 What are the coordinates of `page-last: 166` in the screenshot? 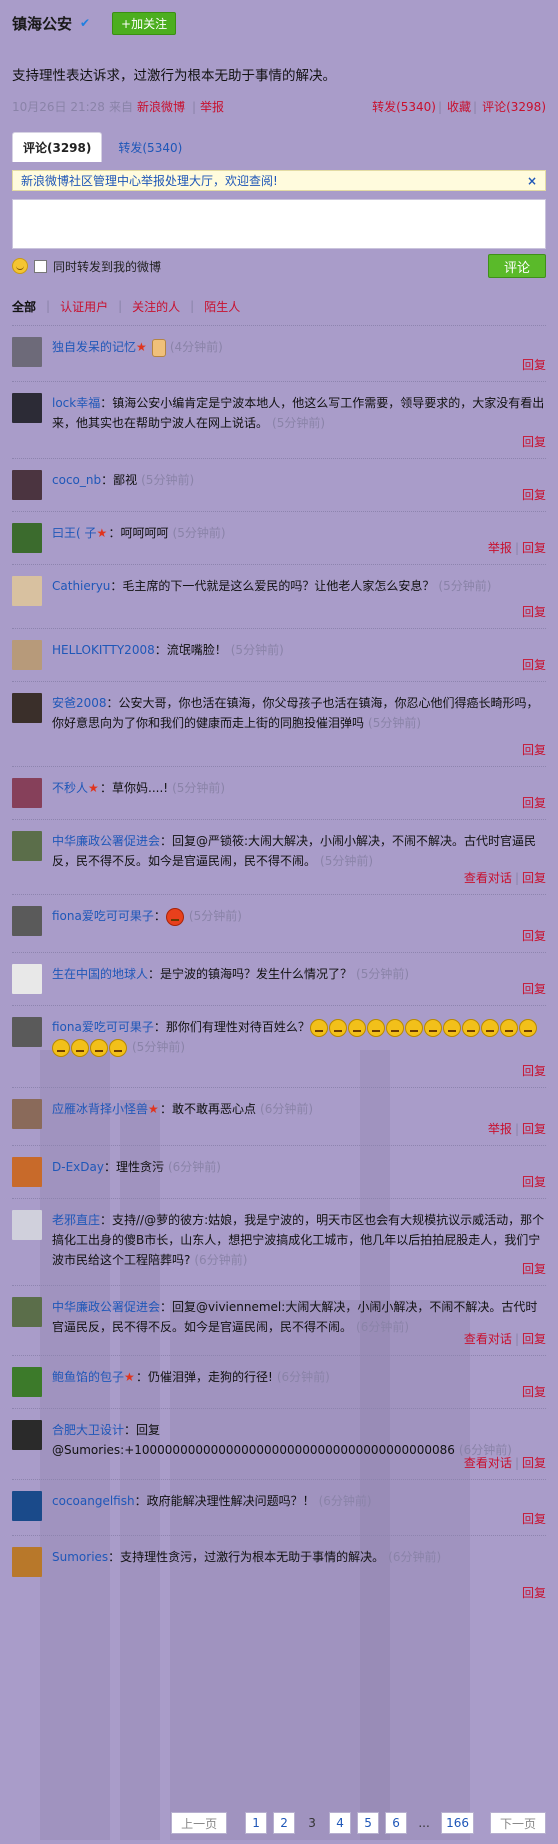 It's located at (457, 1823).